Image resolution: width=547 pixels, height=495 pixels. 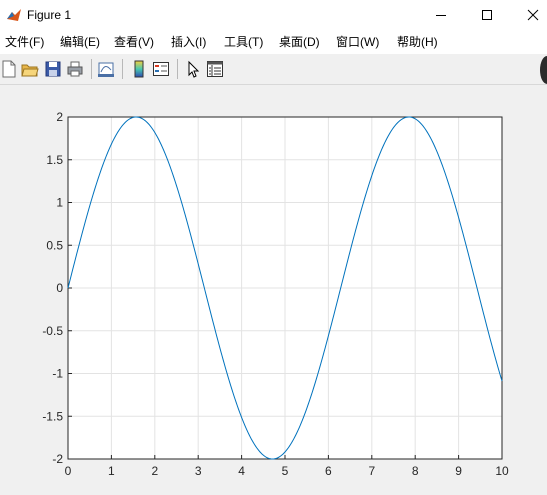 I want to click on menu-window: 窗口(W), so click(x=357, y=42).